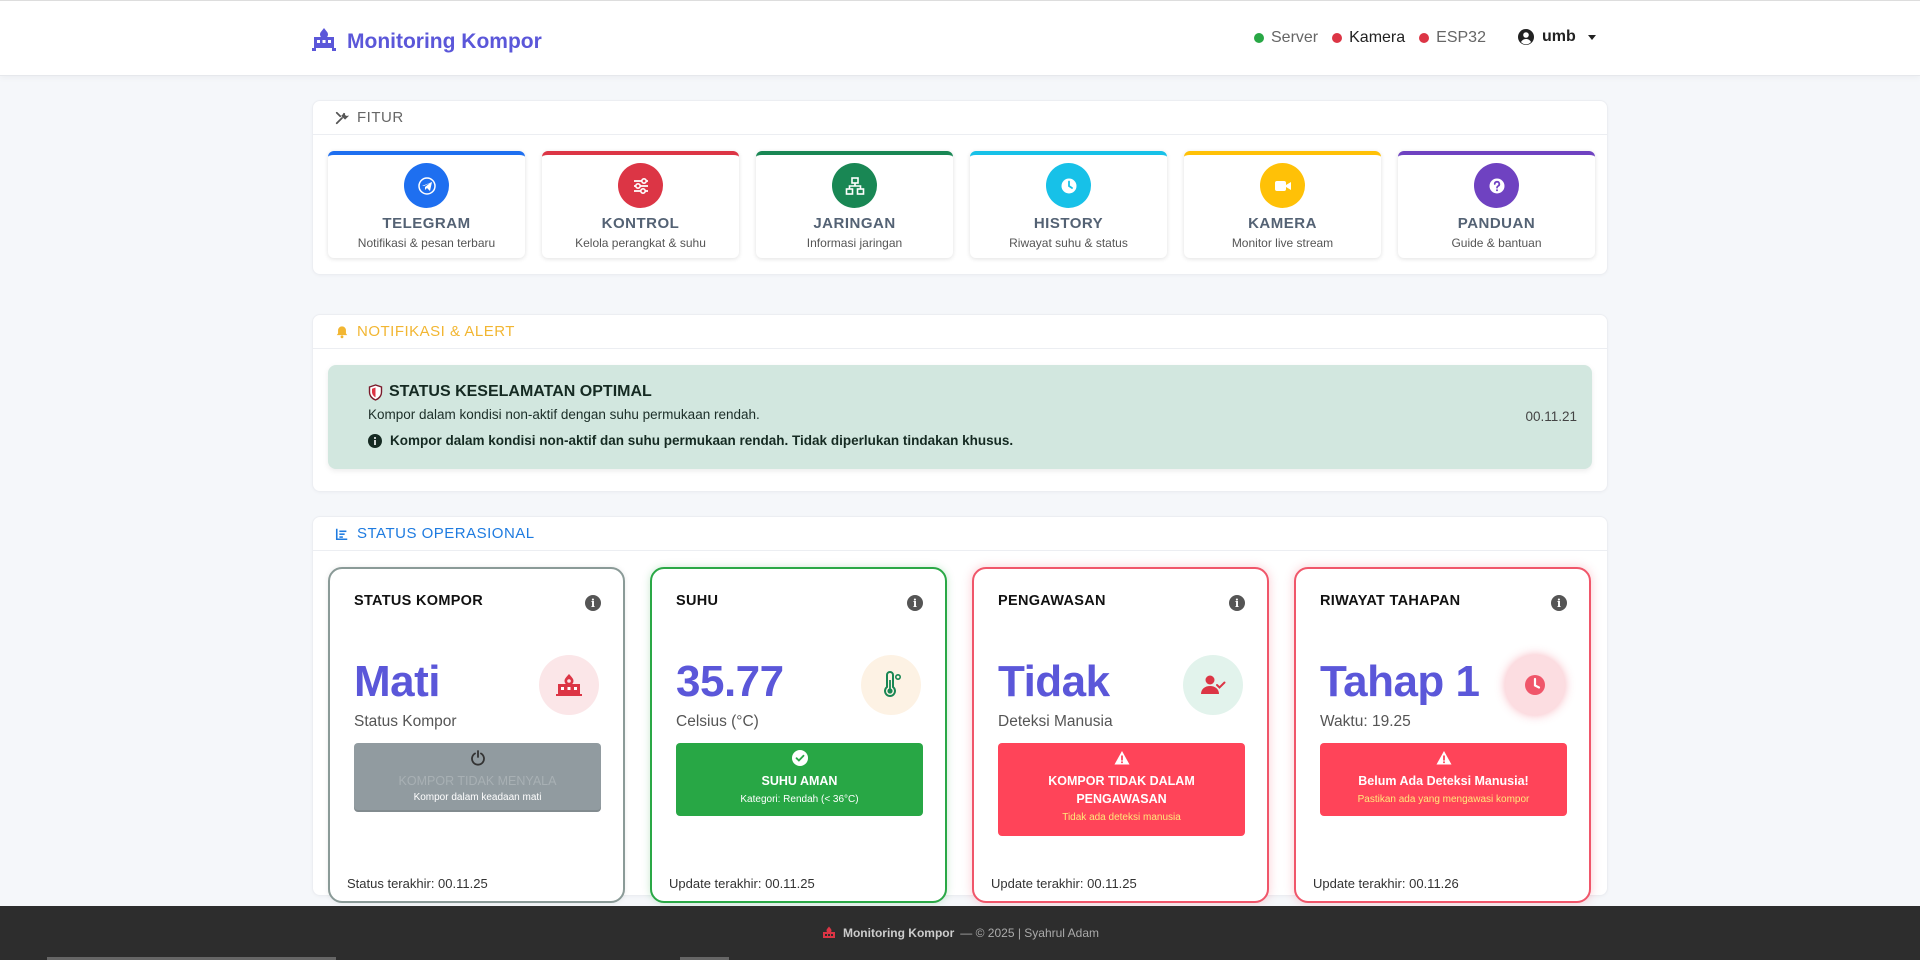 This screenshot has width=1920, height=960. Describe the element at coordinates (520, 391) in the screenshot. I see `alert-title-text: STATUS KESELAMATAN OPTIMAL` at that location.